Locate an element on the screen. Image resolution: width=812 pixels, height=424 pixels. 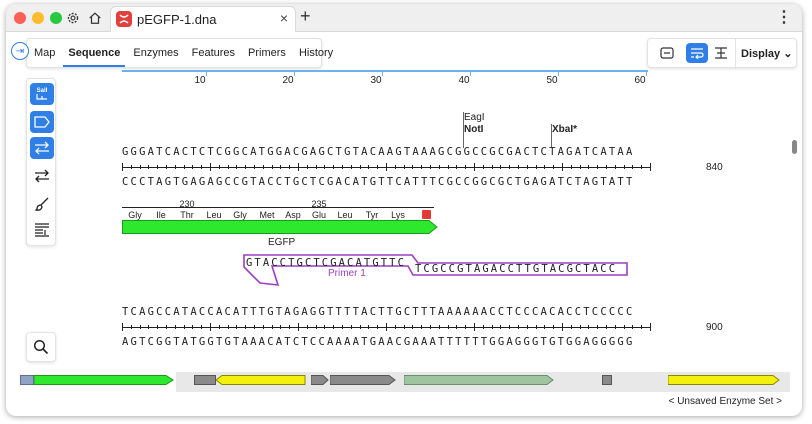
tab-sequence: Sequence is located at coordinates (94, 53).